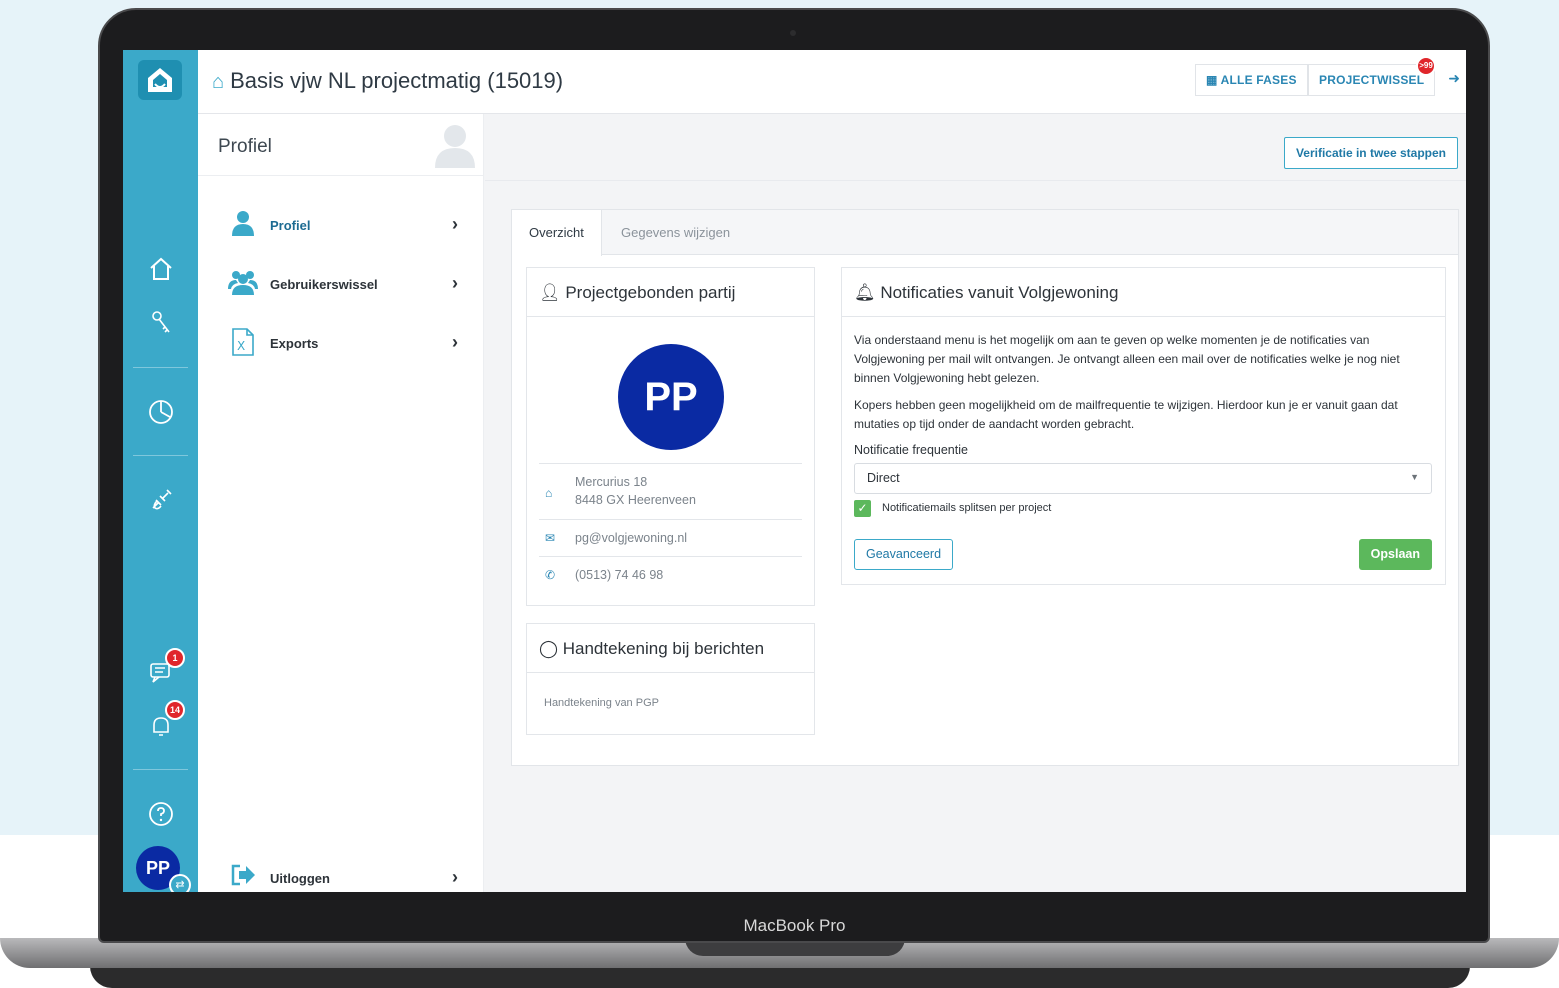 This screenshot has width=1559, height=988. I want to click on page-title: ⌂ Basis vjw NL projectmatig (15019), so click(387, 81).